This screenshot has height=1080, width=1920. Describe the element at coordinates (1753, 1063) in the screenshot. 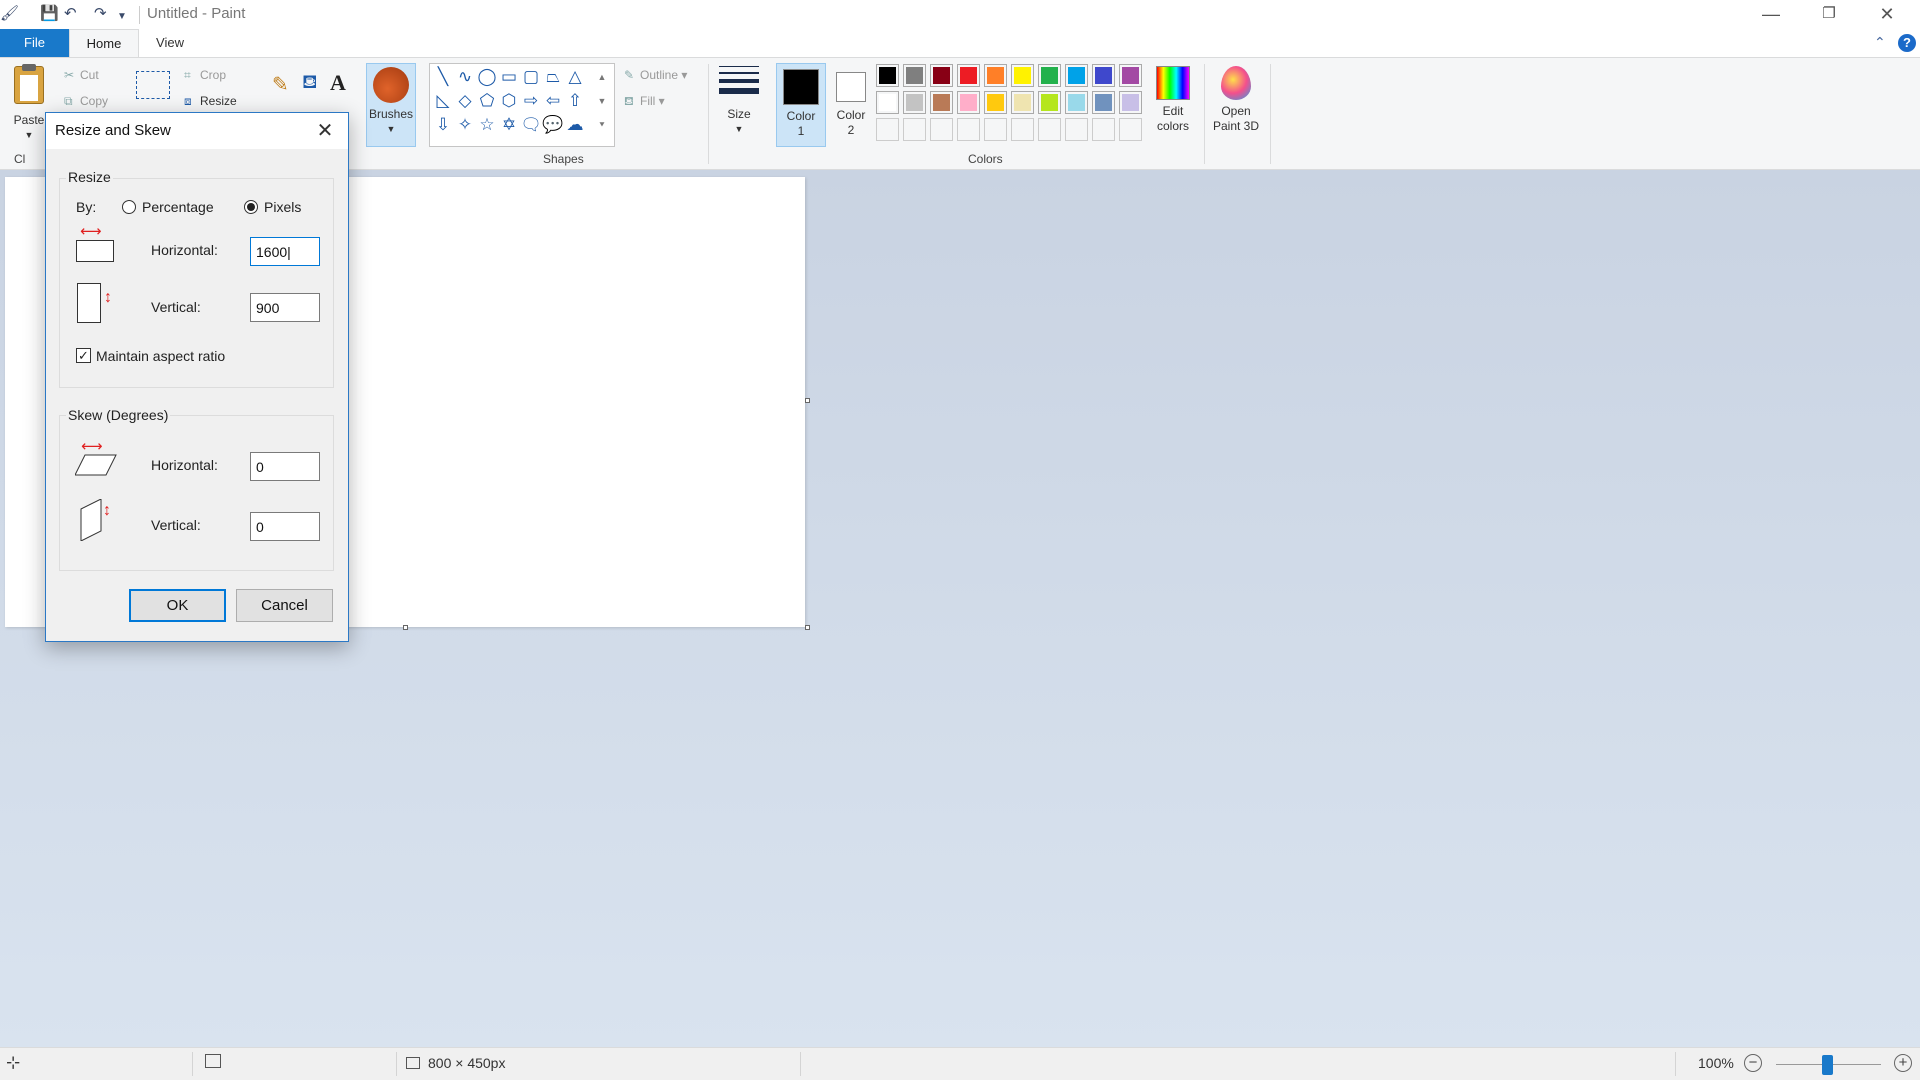

I see `zoom-out-button: −` at that location.